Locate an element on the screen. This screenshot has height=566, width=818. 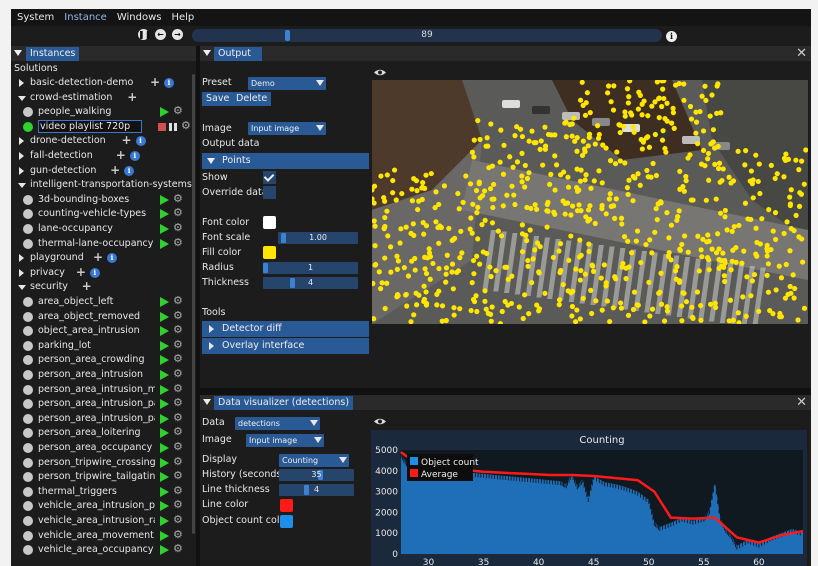
data-select: detections is located at coordinates (277, 423).